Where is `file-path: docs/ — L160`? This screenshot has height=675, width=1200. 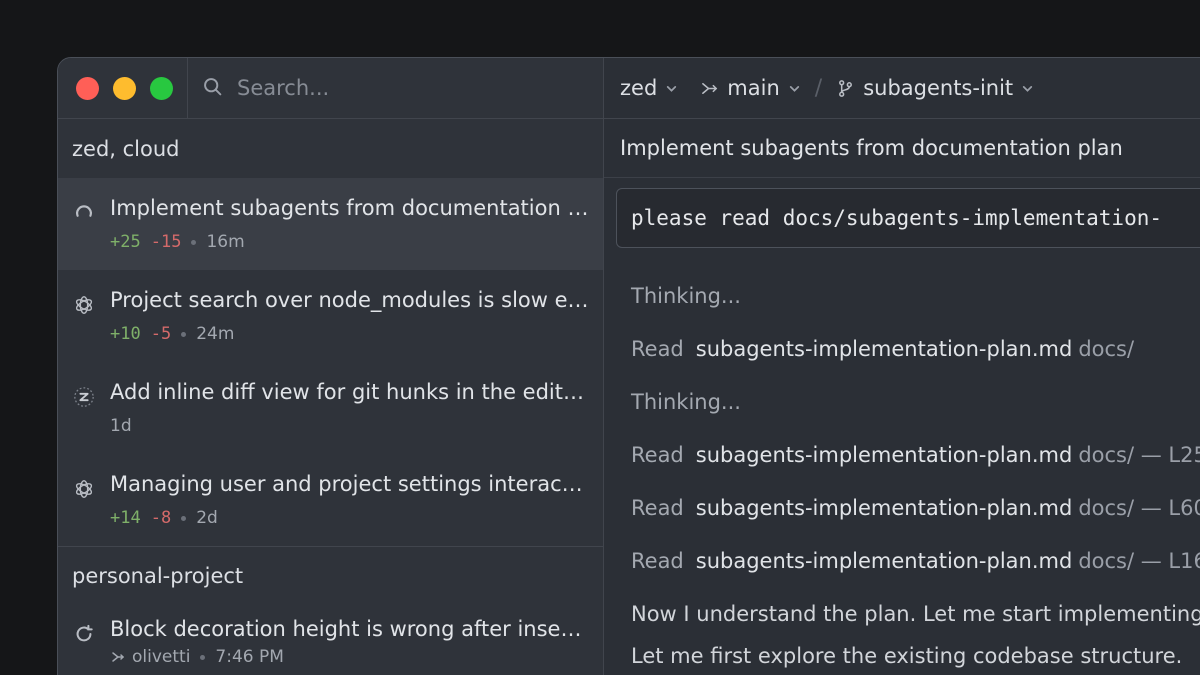
file-path: docs/ — L160 is located at coordinates (1139, 561).